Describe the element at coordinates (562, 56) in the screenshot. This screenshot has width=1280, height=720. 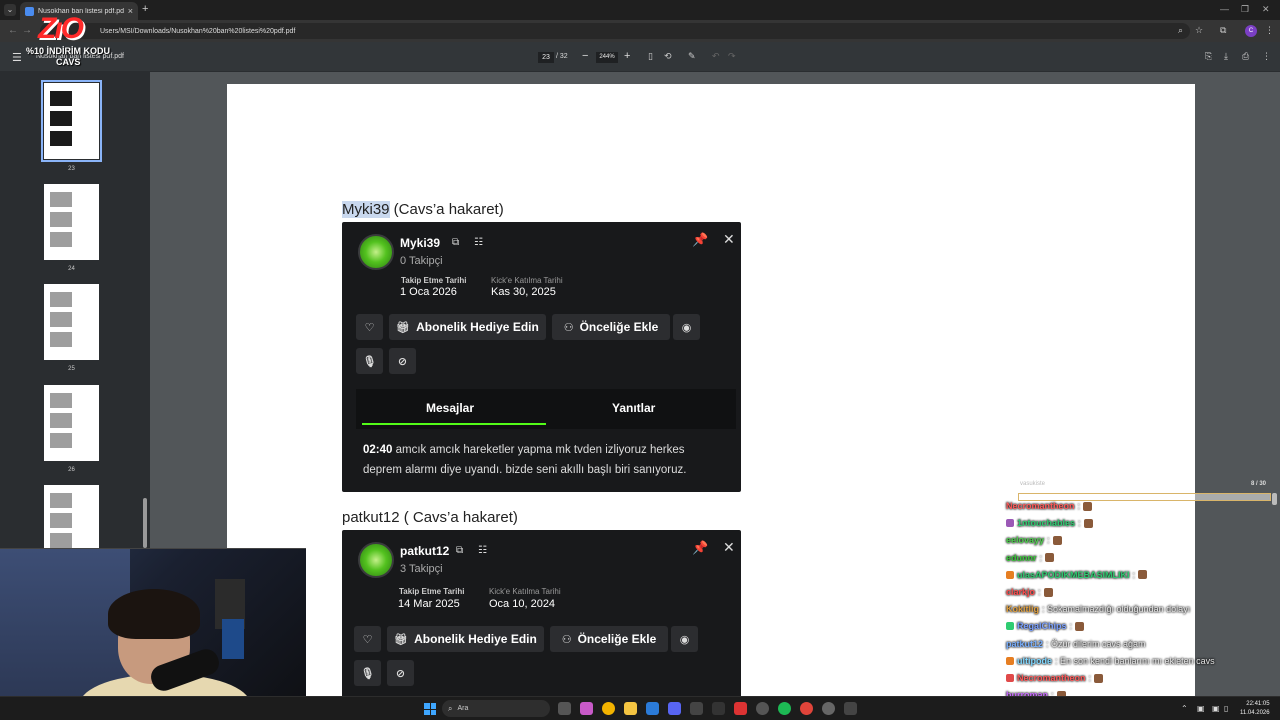
I see `page-total: / 32` at that location.